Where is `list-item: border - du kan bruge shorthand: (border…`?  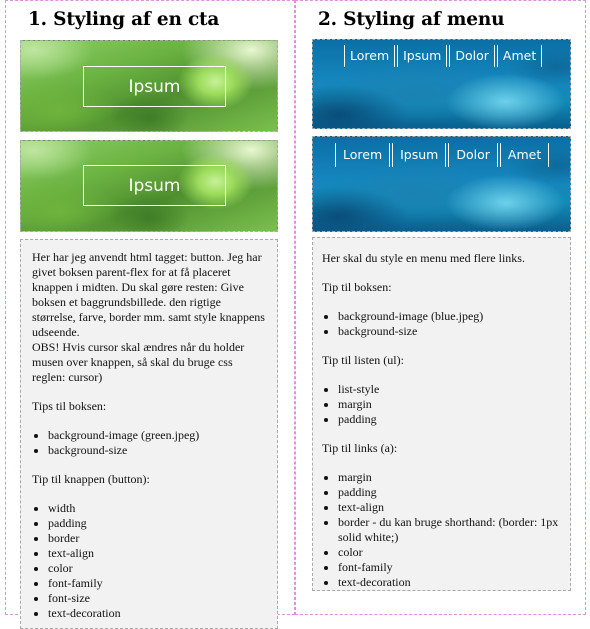 list-item: border - du kan bruge shorthand: (border… is located at coordinates (449, 530).